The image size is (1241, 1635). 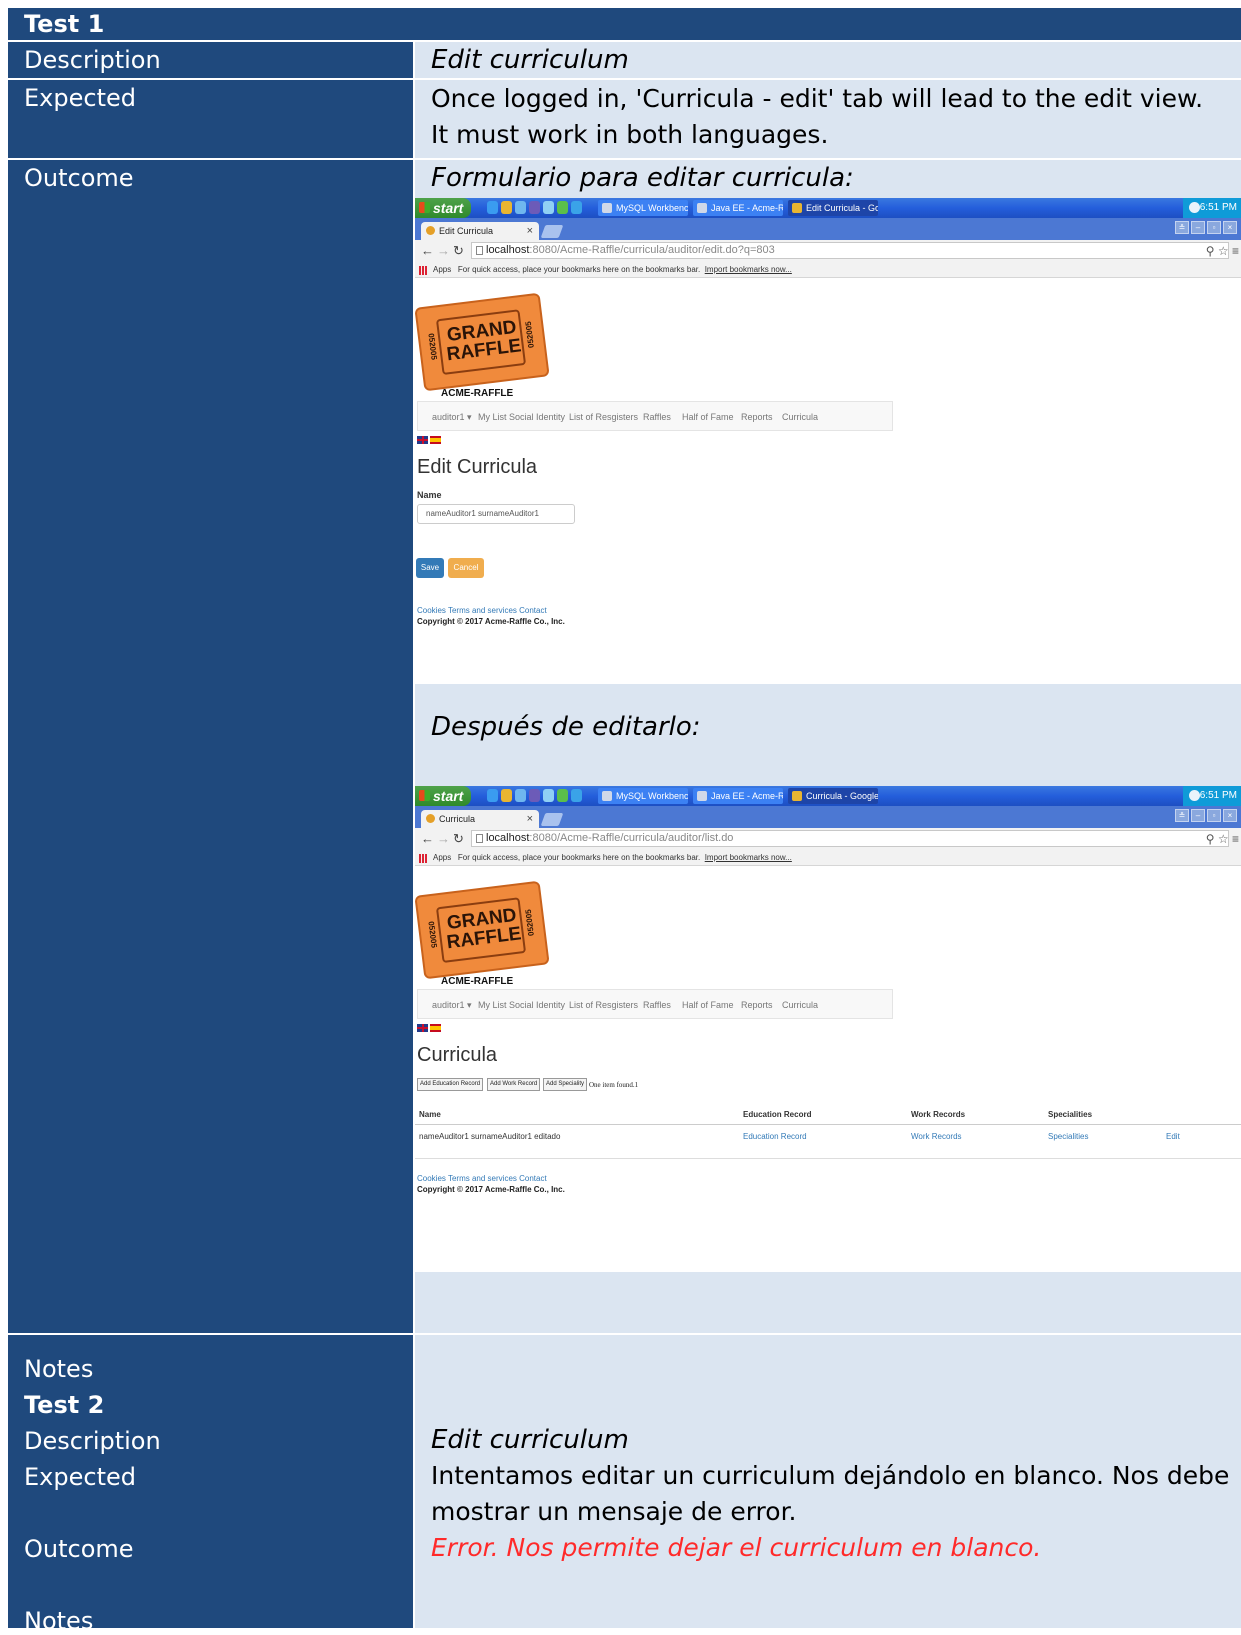 What do you see at coordinates (210, 60) in the screenshot?
I see `test1-description-label-cell: Description` at bounding box center [210, 60].